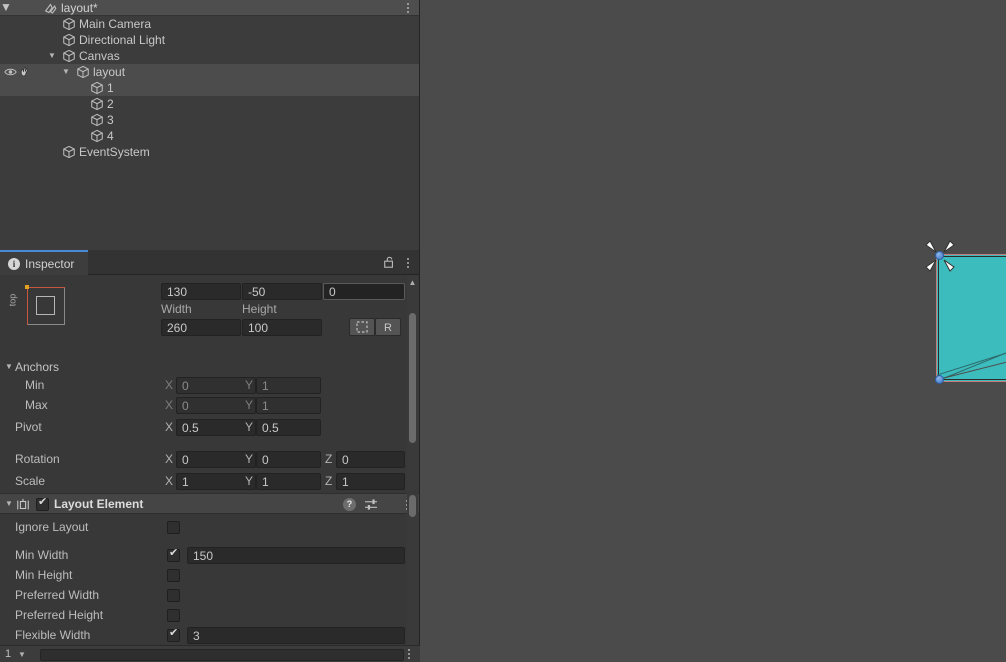 The width and height of the screenshot is (1006, 662). Describe the element at coordinates (288, 481) in the screenshot. I see `scale-y-field: 1` at that location.